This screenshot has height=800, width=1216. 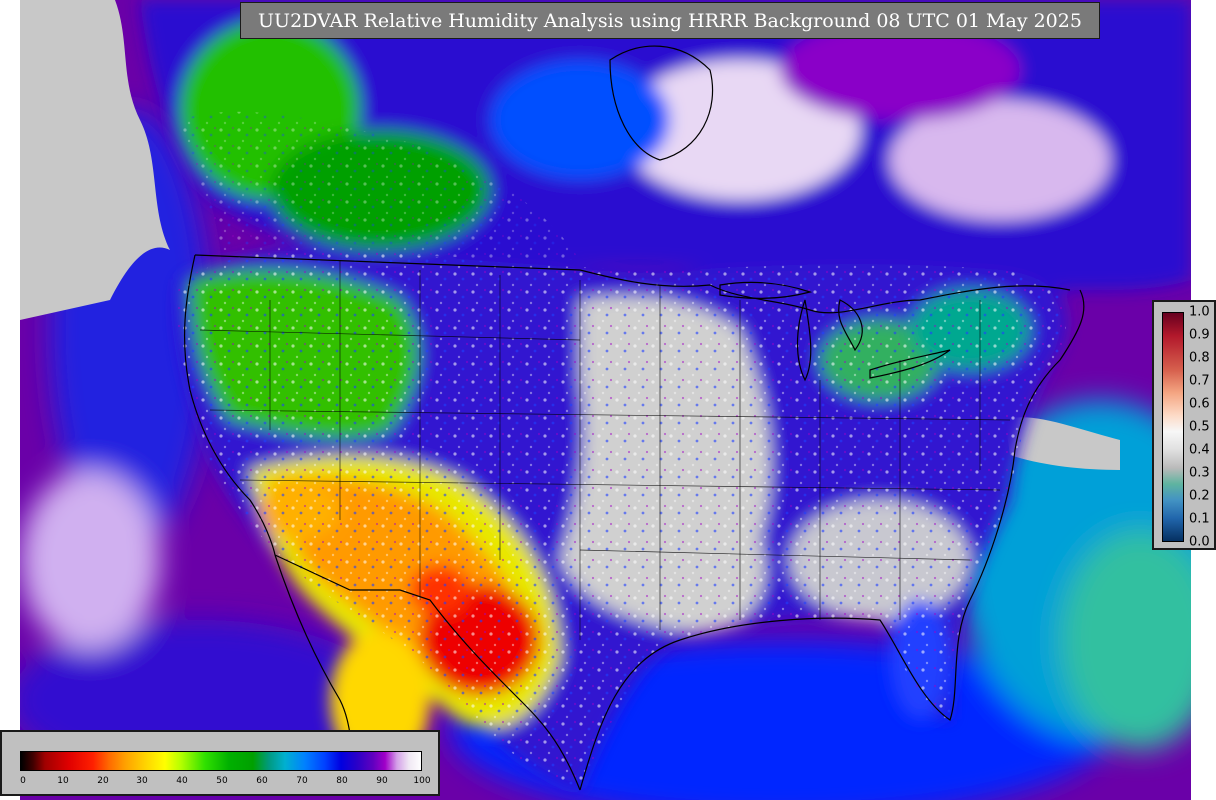 What do you see at coordinates (23, 781) in the screenshot?
I see `rh-tick-label: 0` at bounding box center [23, 781].